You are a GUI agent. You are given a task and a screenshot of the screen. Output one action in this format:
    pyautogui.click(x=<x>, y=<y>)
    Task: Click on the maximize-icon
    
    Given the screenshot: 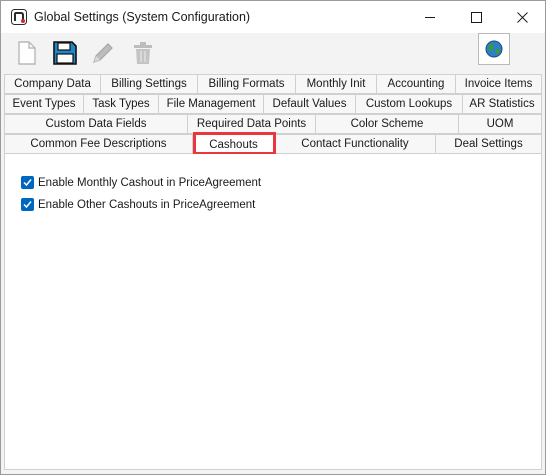 What is the action you would take?
    pyautogui.click(x=476, y=17)
    